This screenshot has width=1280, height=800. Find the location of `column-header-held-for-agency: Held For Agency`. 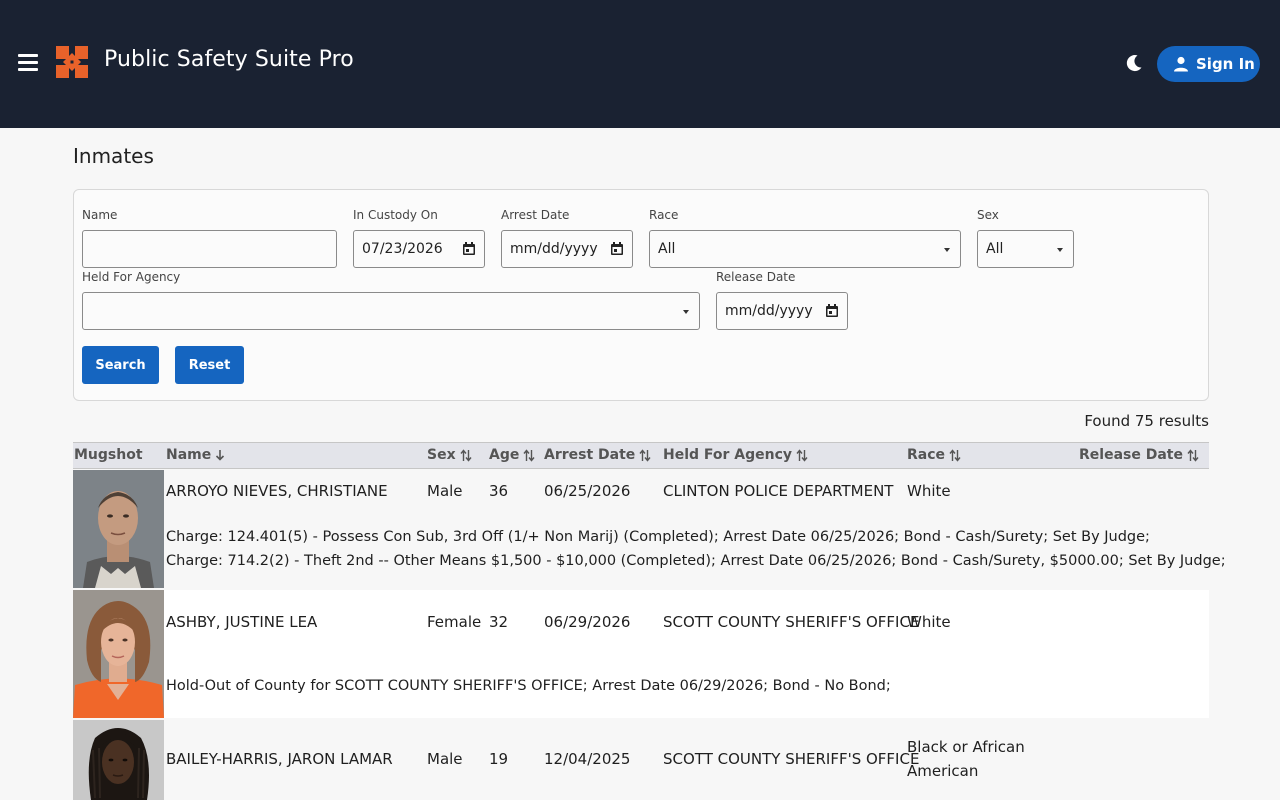

column-header-held-for-agency: Held For Agency is located at coordinates (735, 455).